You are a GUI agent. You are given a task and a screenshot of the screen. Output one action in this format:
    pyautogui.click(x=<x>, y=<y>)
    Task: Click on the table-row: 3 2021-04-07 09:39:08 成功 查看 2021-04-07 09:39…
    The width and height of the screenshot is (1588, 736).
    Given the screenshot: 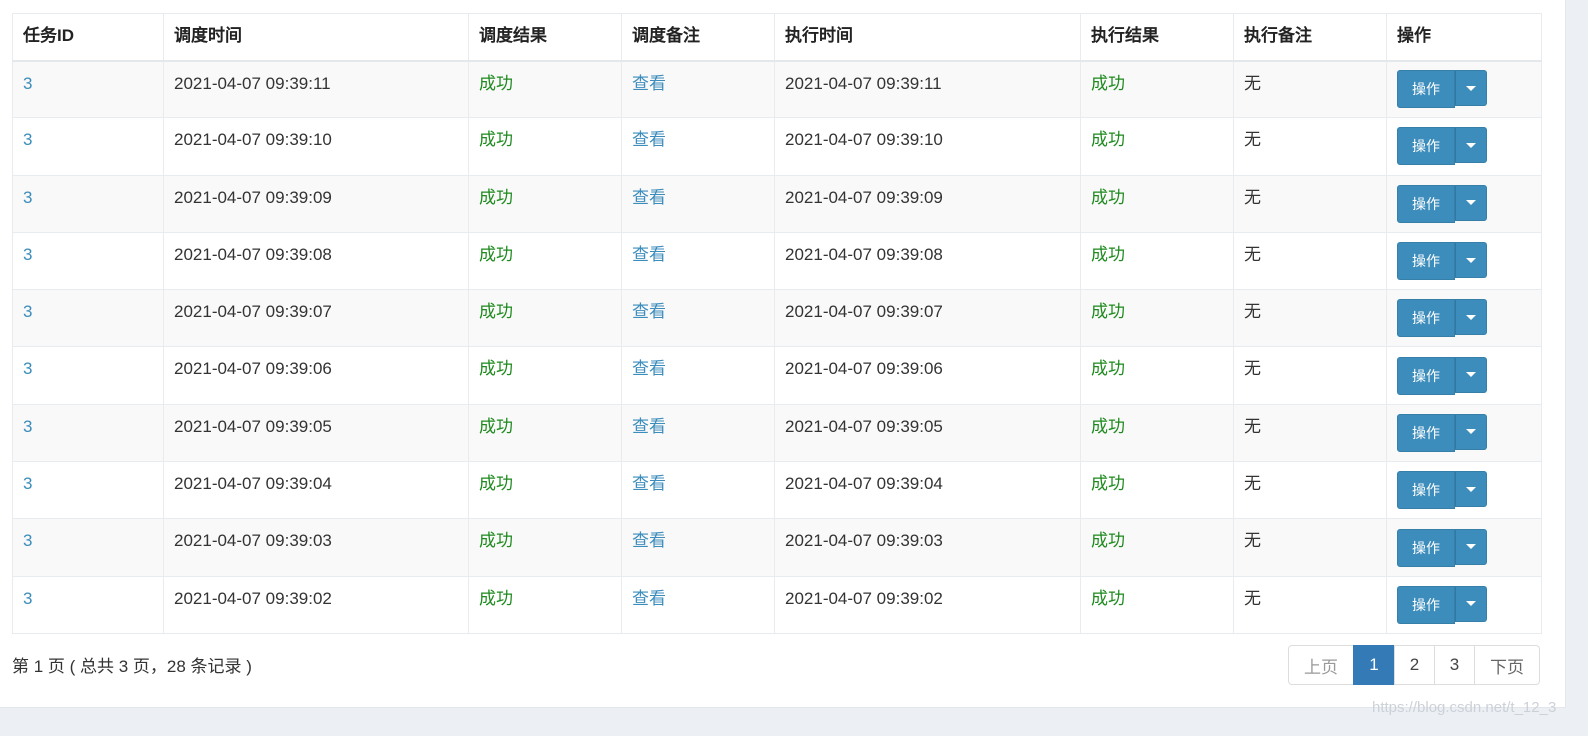 What is the action you would take?
    pyautogui.click(x=777, y=261)
    